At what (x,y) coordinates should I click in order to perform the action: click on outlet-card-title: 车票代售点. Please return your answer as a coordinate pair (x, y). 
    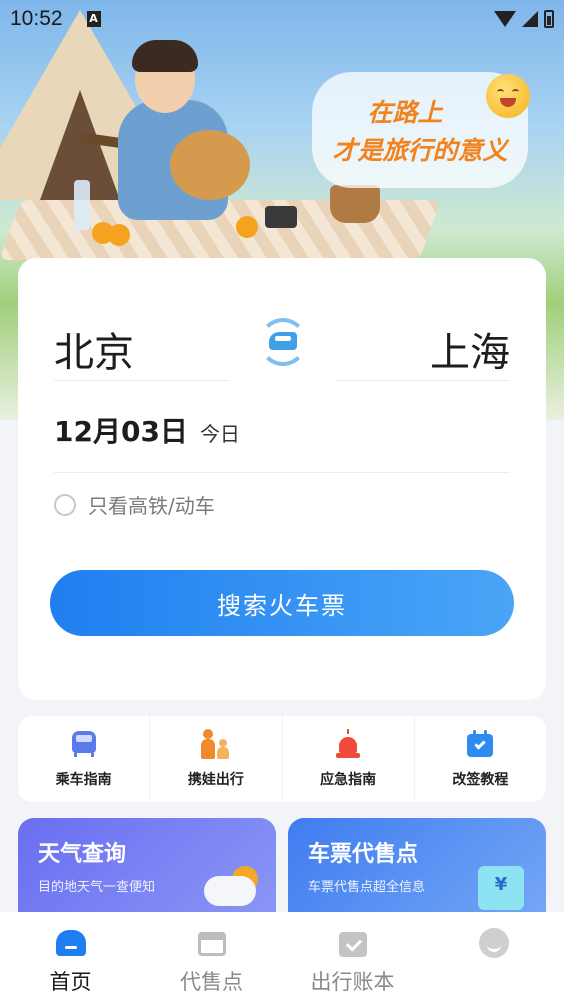
    Looking at the image, I should click on (363, 854).